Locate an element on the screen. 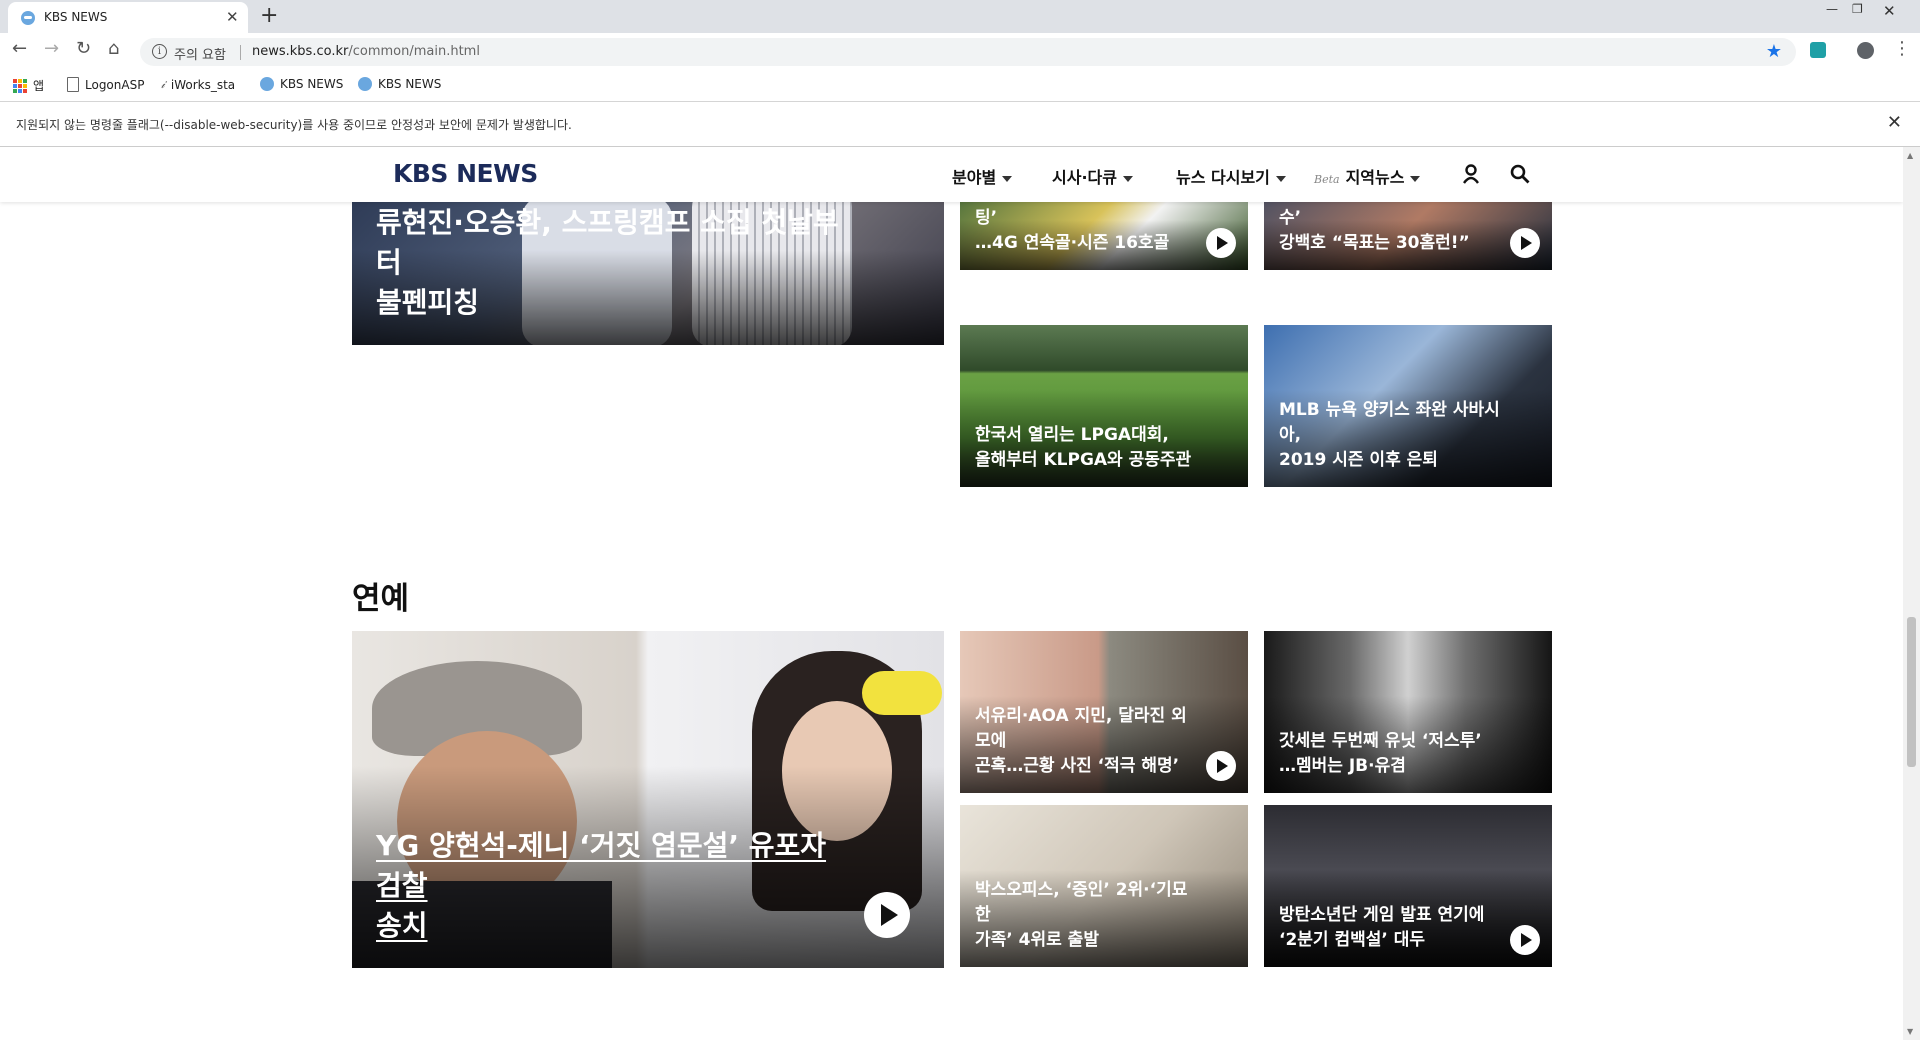  bookmark-kbs-news-1: KBS NEWS is located at coordinates (301, 84).